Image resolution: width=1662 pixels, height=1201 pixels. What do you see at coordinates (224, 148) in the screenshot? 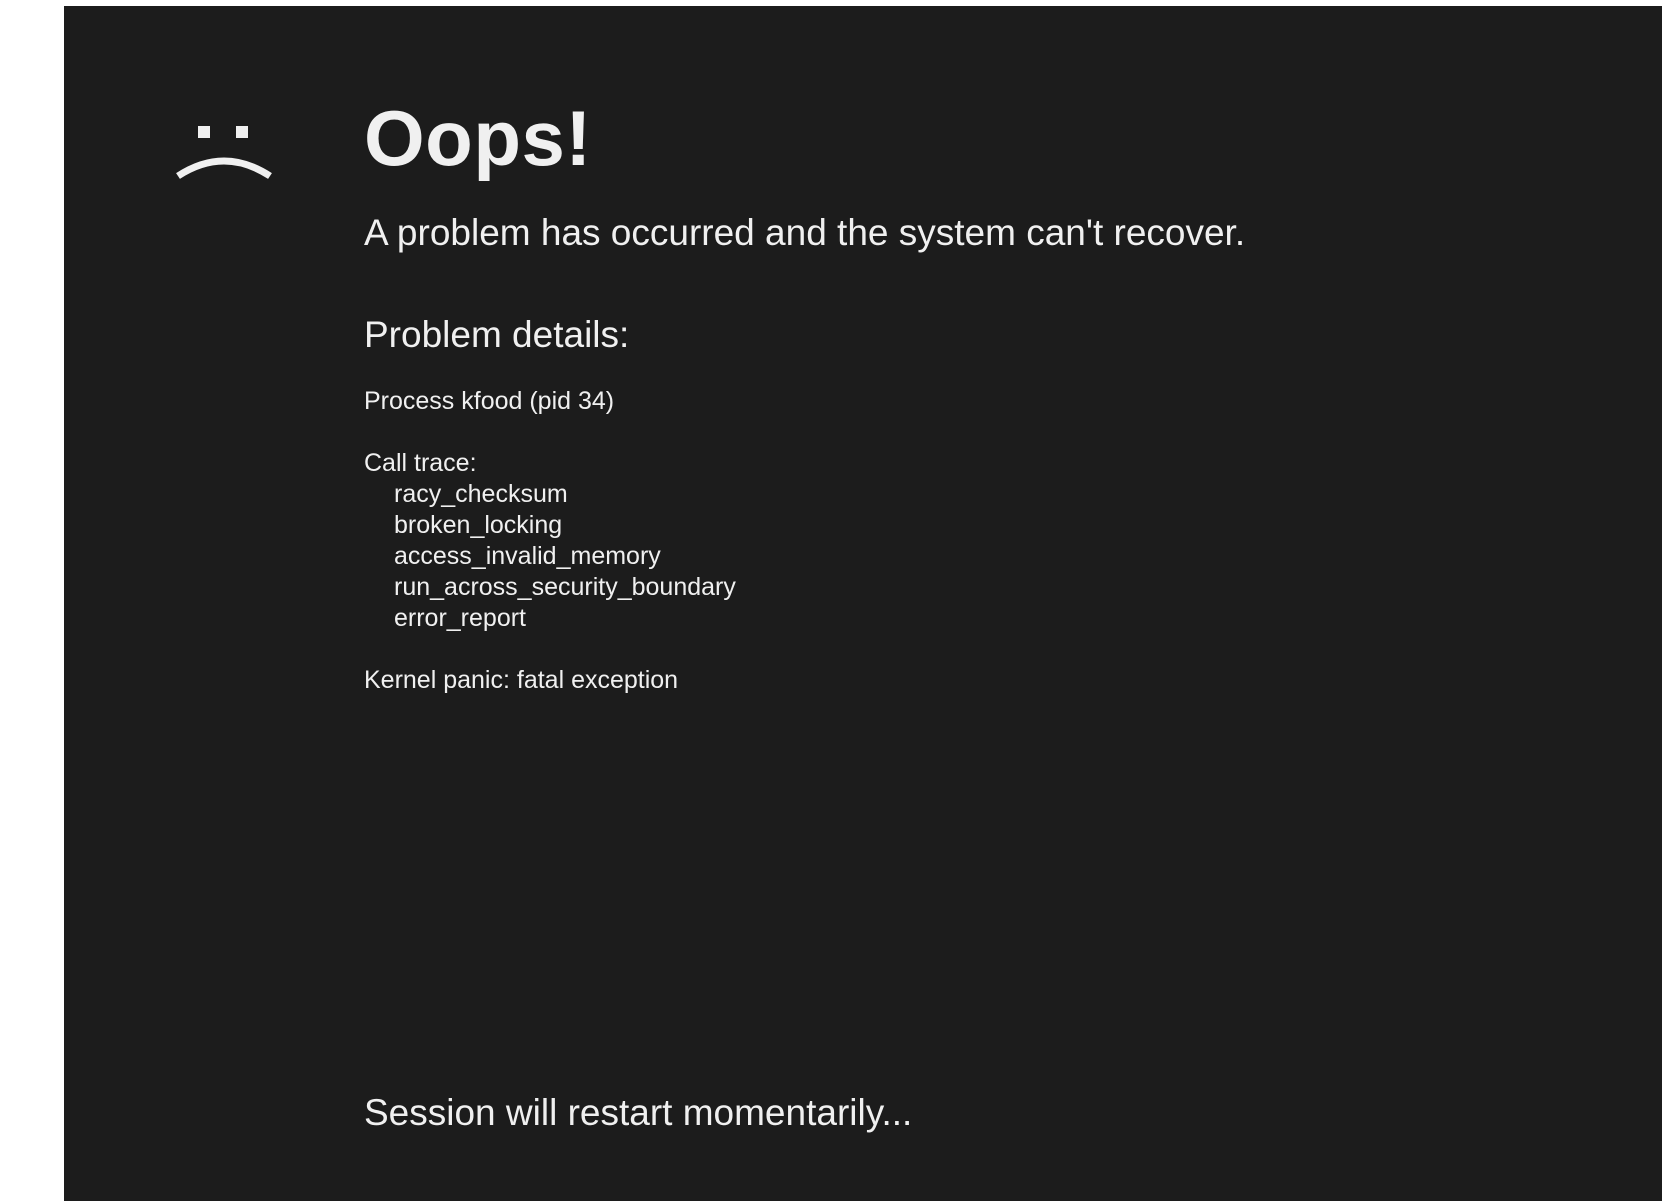
I see `sad-face-icon` at bounding box center [224, 148].